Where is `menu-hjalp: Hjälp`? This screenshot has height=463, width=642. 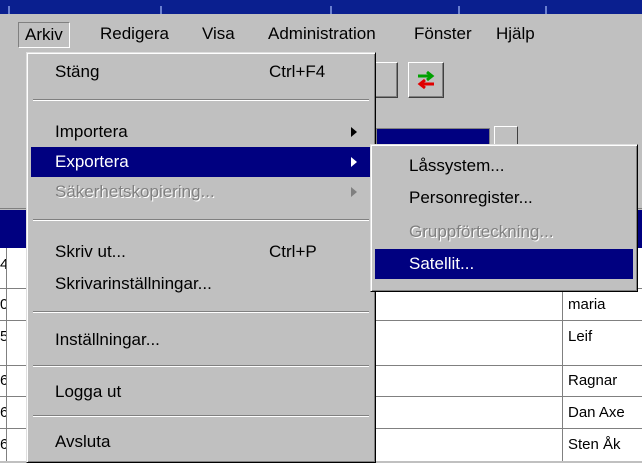
menu-hjalp: Hjälp is located at coordinates (515, 34).